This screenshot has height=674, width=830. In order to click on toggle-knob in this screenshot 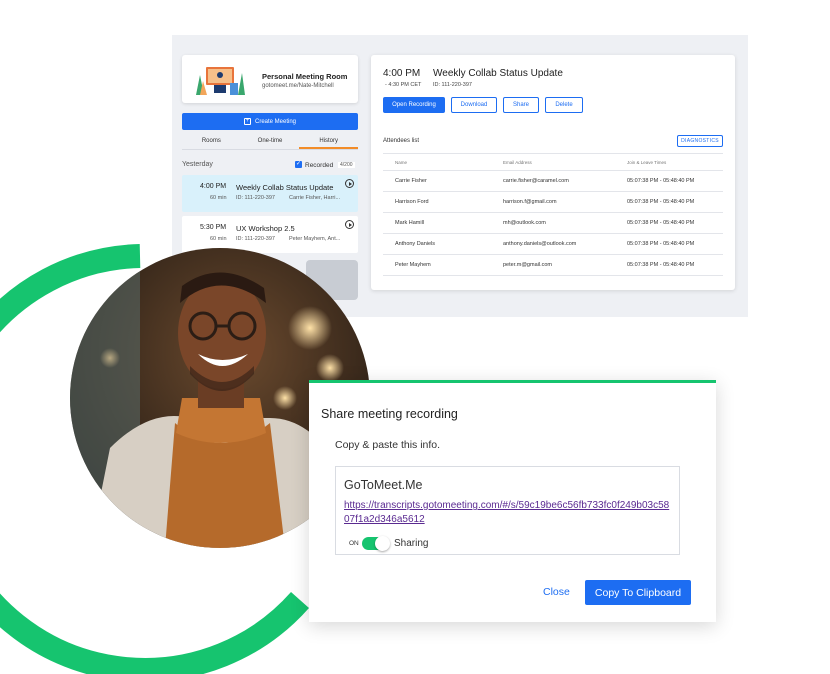, I will do `click(382, 543)`.